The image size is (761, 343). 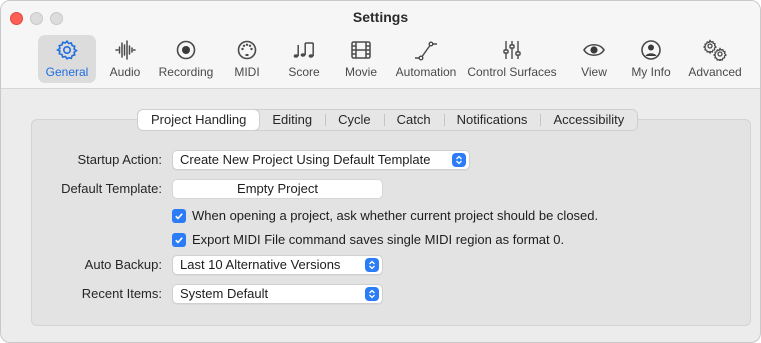 What do you see at coordinates (292, 120) in the screenshot?
I see `tab-editing: Editing` at bounding box center [292, 120].